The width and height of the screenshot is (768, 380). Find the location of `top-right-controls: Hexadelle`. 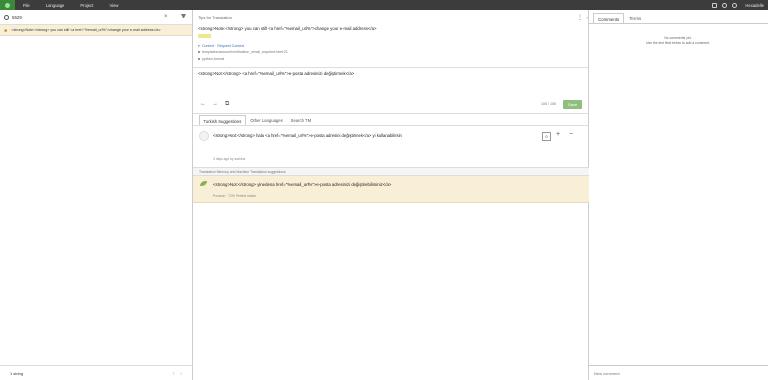

top-right-controls: Hexadelle is located at coordinates (738, 5).